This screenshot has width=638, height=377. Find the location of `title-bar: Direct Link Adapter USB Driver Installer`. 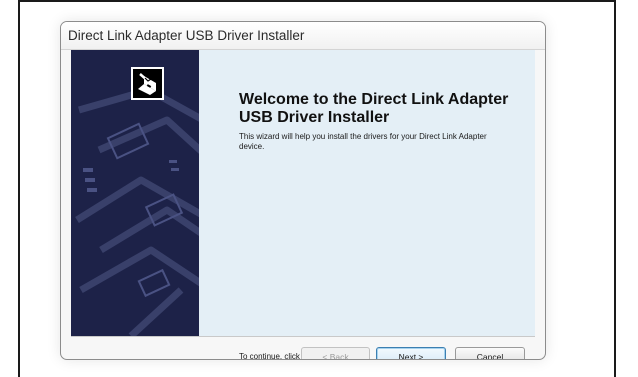

title-bar: Direct Link Adapter USB Driver Installer is located at coordinates (303, 36).